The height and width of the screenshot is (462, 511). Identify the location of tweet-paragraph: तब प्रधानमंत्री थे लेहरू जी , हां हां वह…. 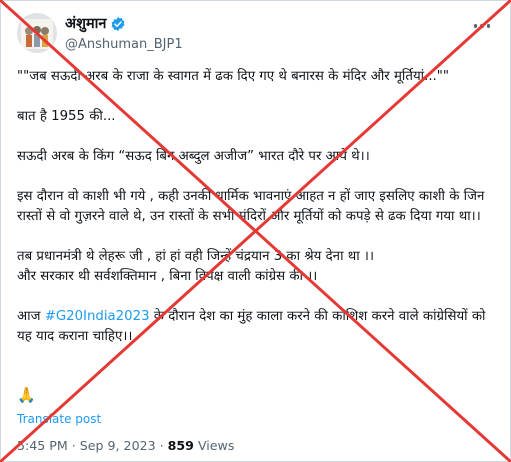
(195, 256).